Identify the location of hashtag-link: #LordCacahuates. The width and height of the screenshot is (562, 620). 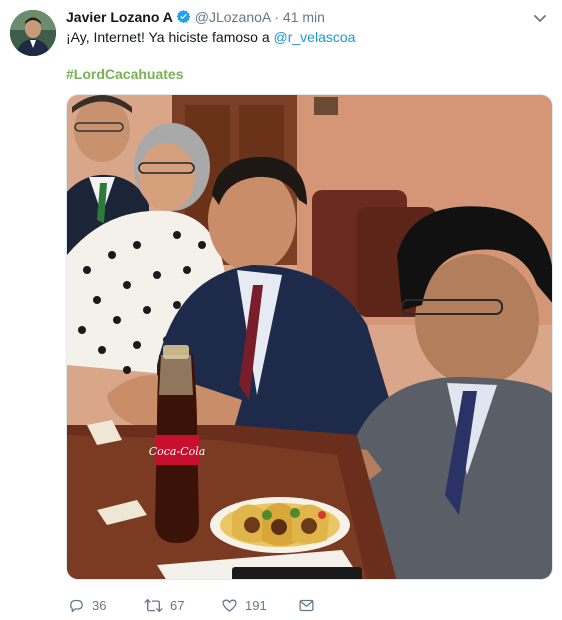
(124, 74).